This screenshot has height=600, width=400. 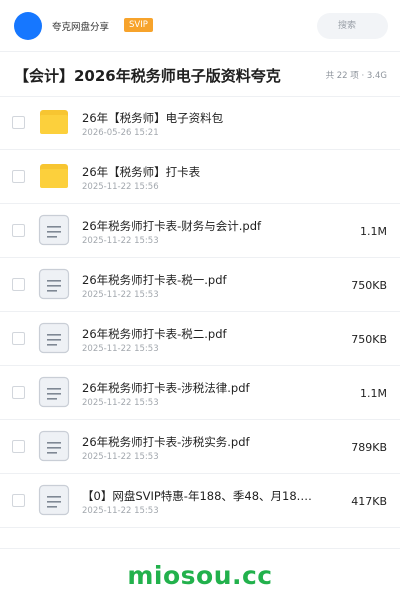 What do you see at coordinates (369, 501) in the screenshot?
I see `file-size: 417KB` at bounding box center [369, 501].